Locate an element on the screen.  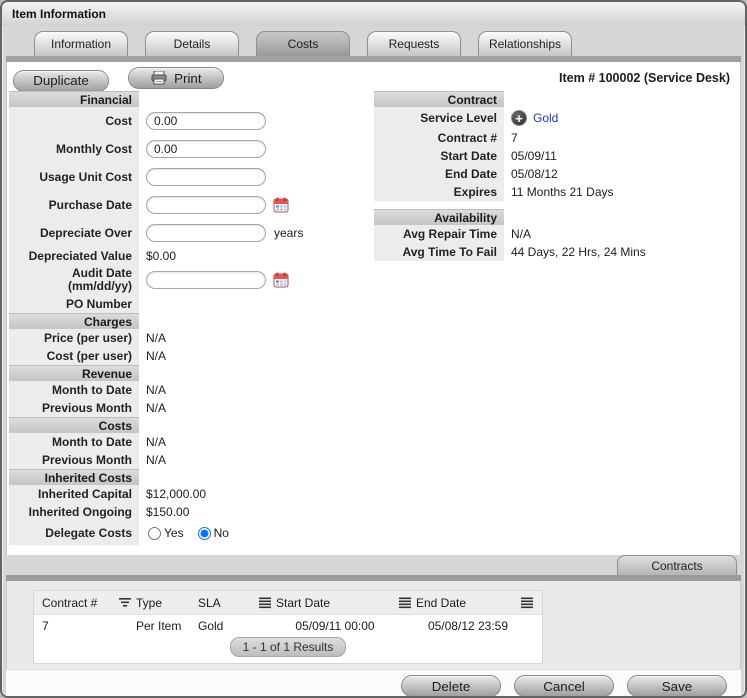
purchase-date-label: Purchase Date is located at coordinates (74, 205).